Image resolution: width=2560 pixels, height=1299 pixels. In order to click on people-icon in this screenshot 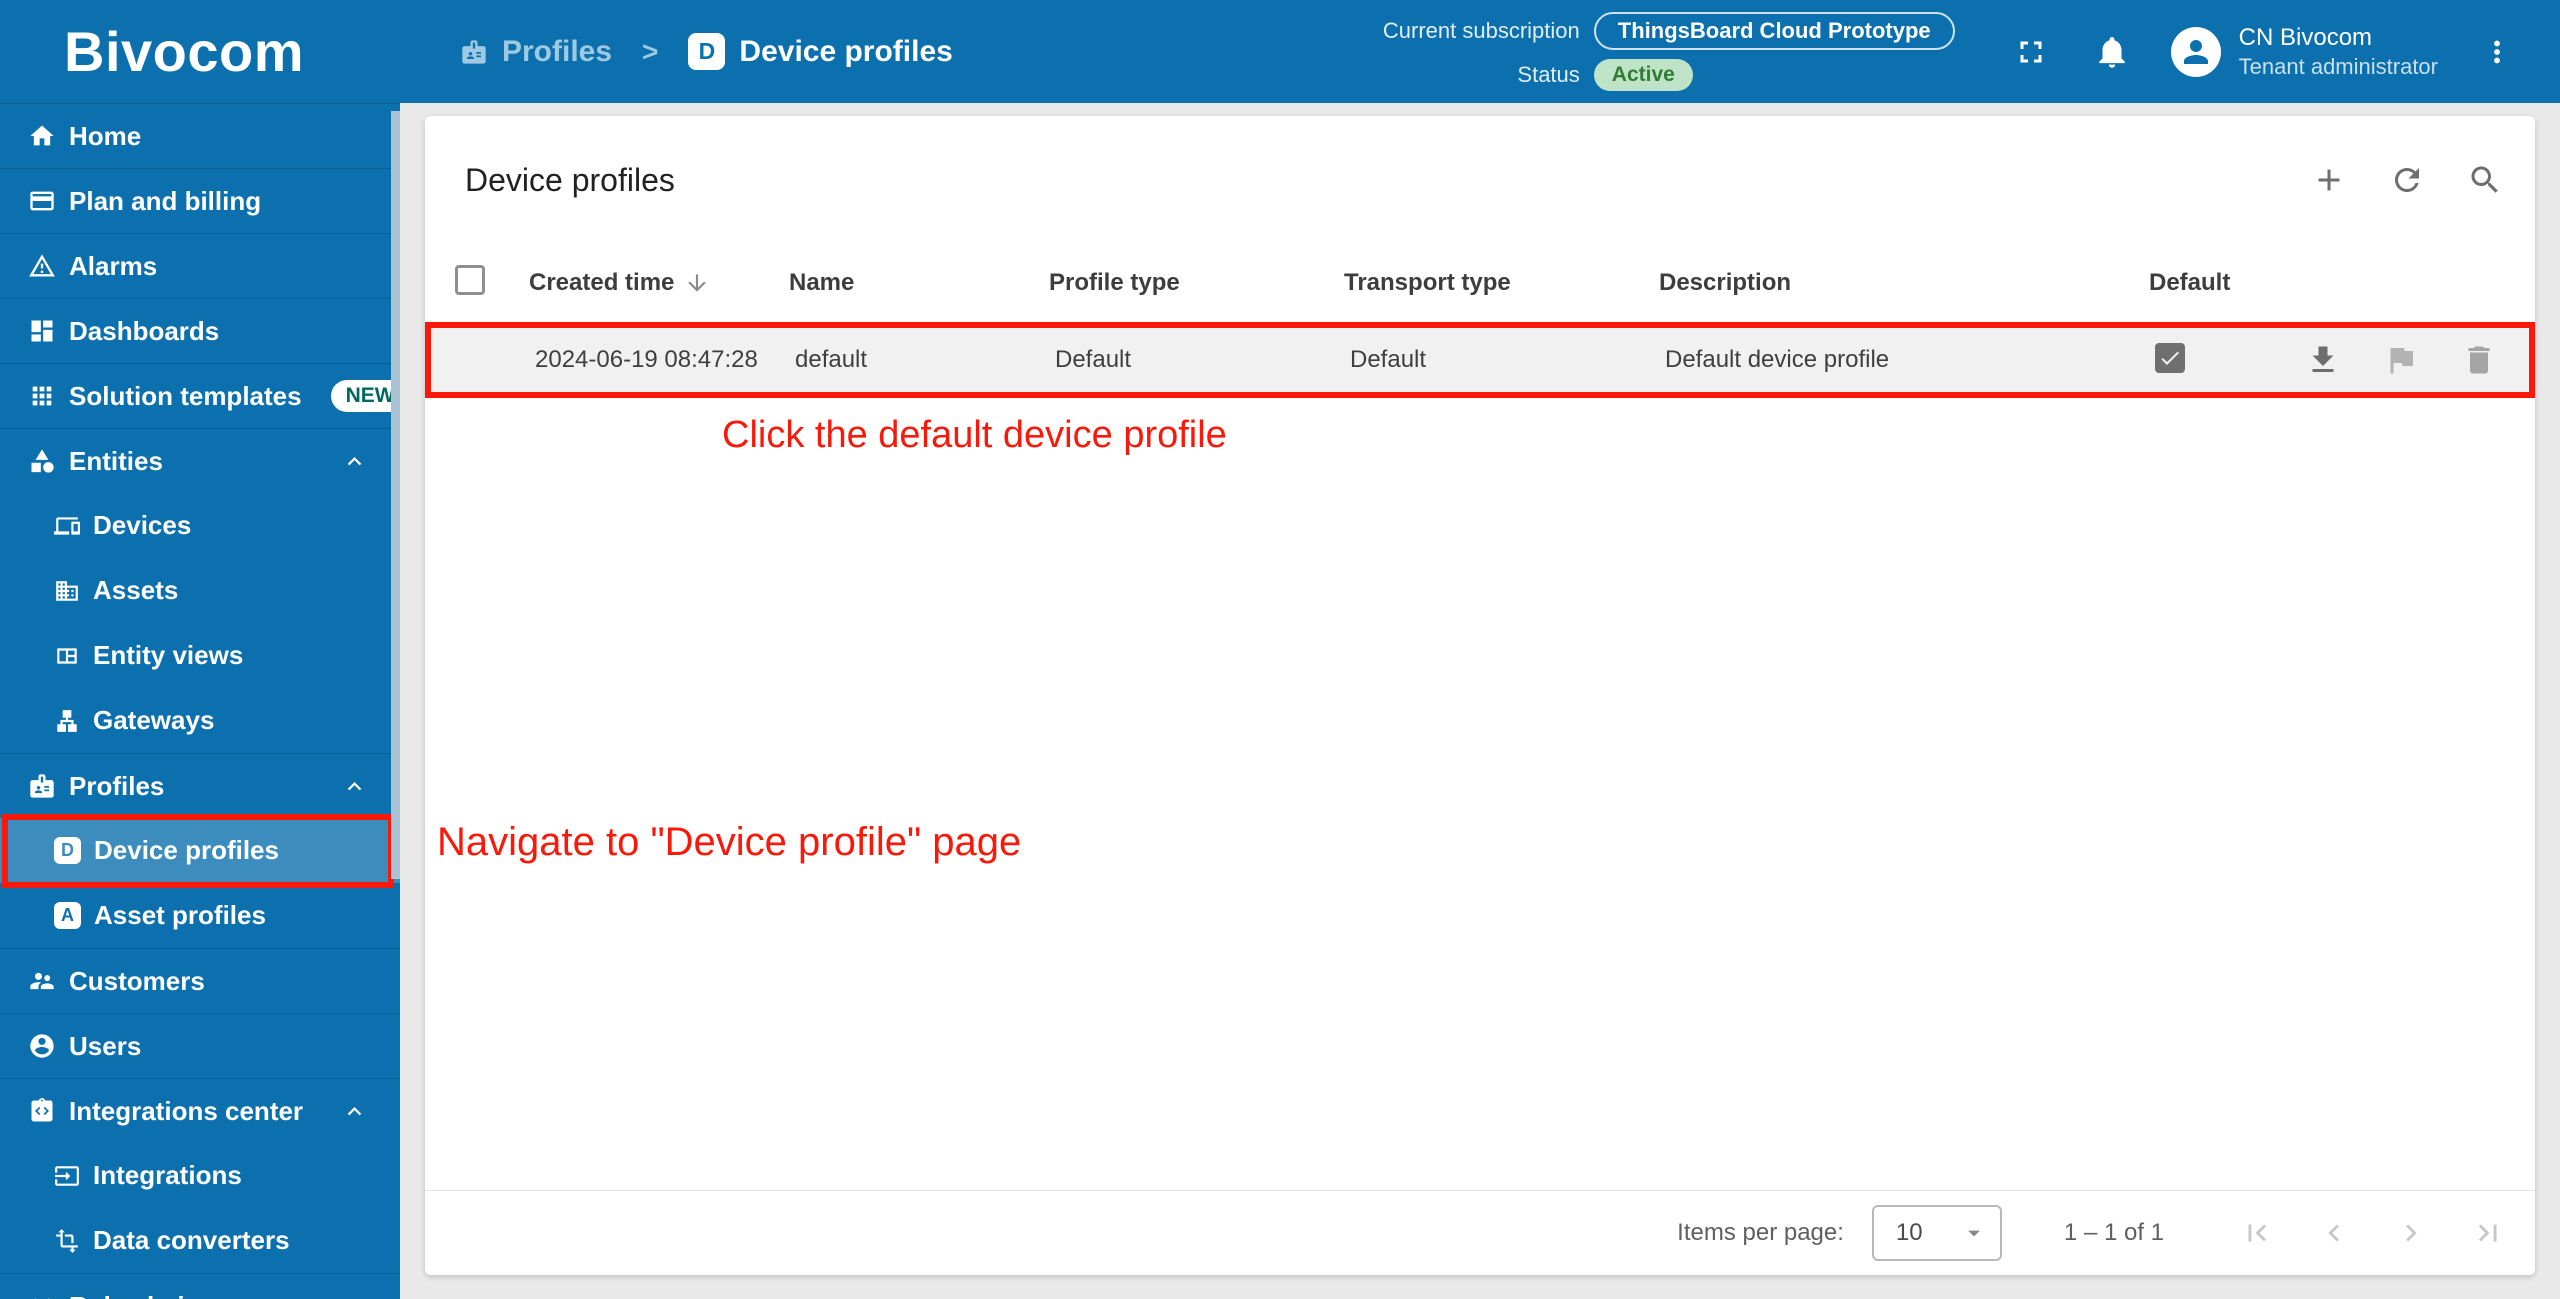, I will do `click(42, 981)`.